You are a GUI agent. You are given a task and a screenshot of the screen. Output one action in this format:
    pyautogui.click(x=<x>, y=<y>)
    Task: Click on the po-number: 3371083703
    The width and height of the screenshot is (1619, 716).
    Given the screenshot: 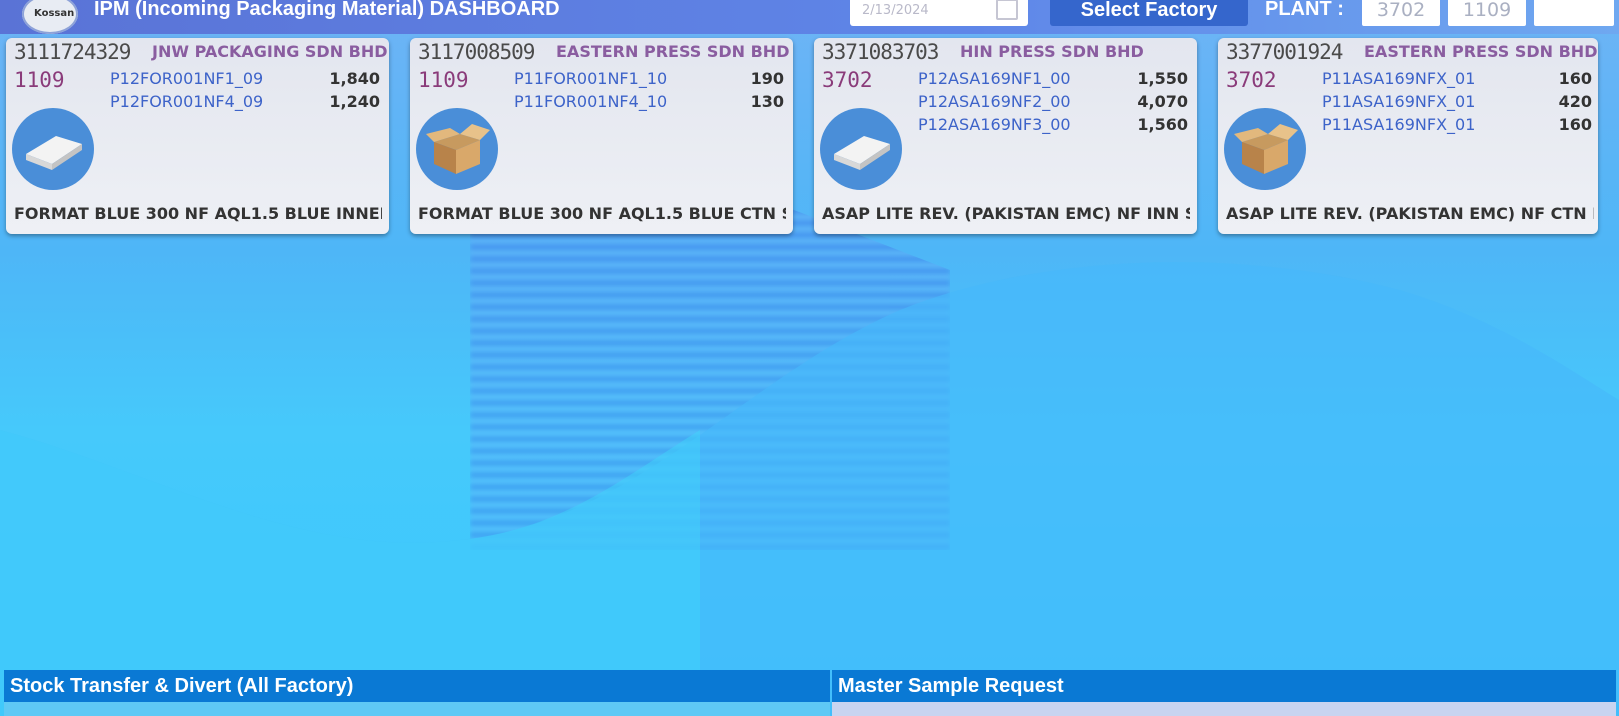 What is the action you would take?
    pyautogui.click(x=880, y=52)
    